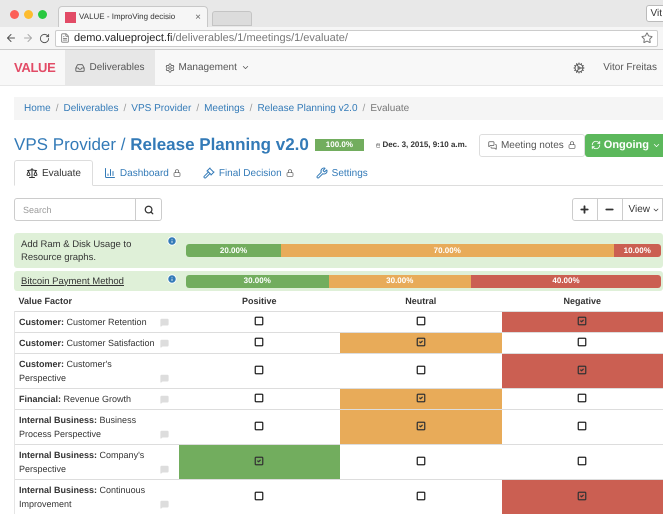 The image size is (663, 527). Describe the element at coordinates (28, 38) in the screenshot. I see `forward-icon` at that location.